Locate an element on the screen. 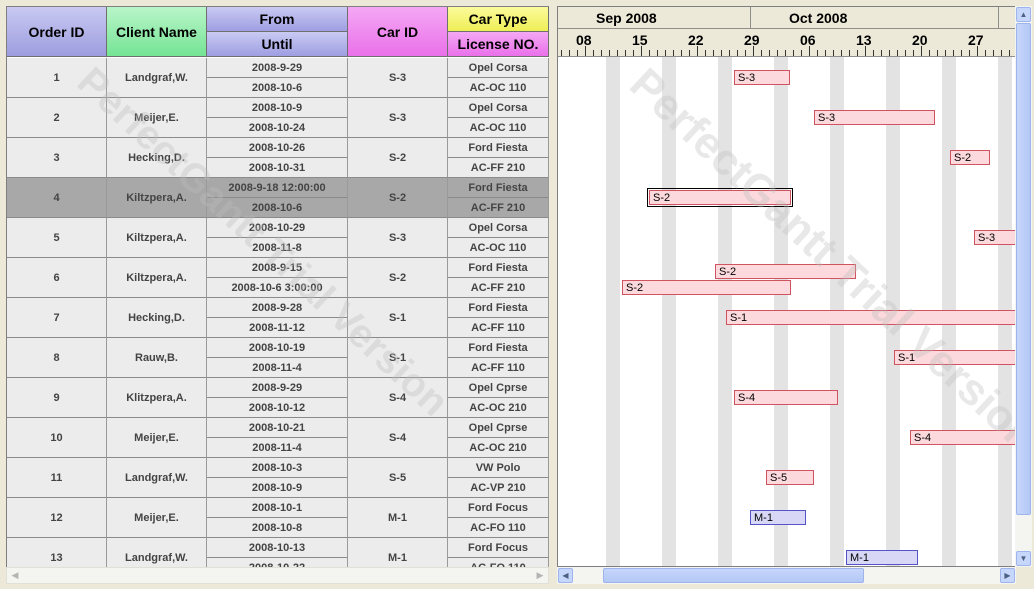  cell-from-date: 2008-9-15 is located at coordinates (277, 268).